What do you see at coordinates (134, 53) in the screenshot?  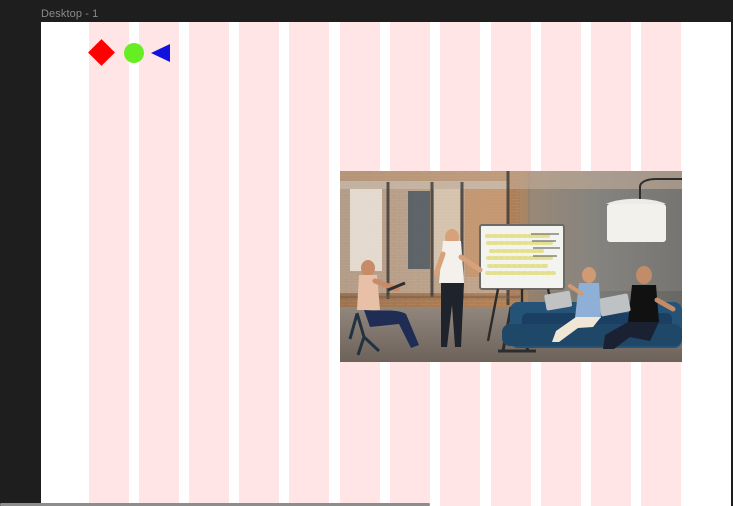 I see `green-circle-shape` at bounding box center [134, 53].